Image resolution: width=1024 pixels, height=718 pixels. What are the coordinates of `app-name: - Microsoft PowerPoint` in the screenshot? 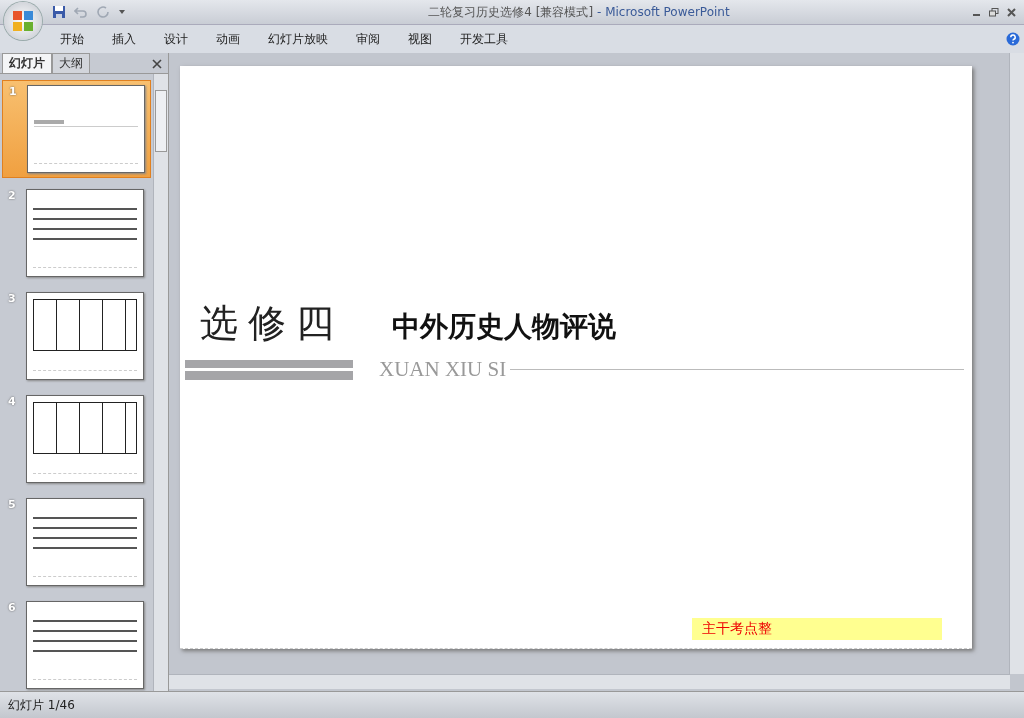 It's located at (663, 11).